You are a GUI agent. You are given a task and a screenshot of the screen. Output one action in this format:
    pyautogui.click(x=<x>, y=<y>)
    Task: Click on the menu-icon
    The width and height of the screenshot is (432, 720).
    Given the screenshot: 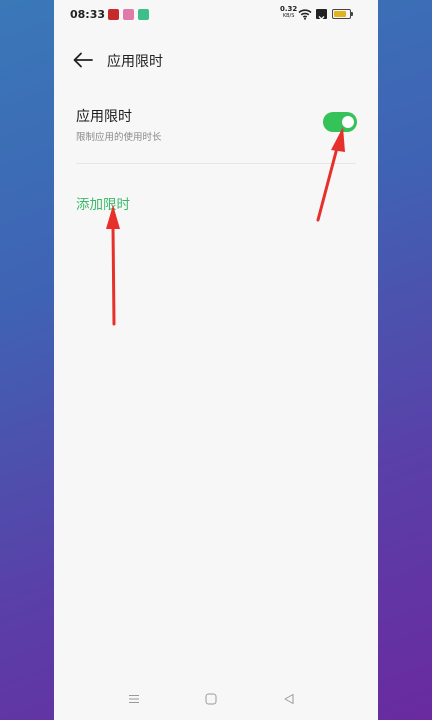 What is the action you would take?
    pyautogui.click(x=134, y=699)
    